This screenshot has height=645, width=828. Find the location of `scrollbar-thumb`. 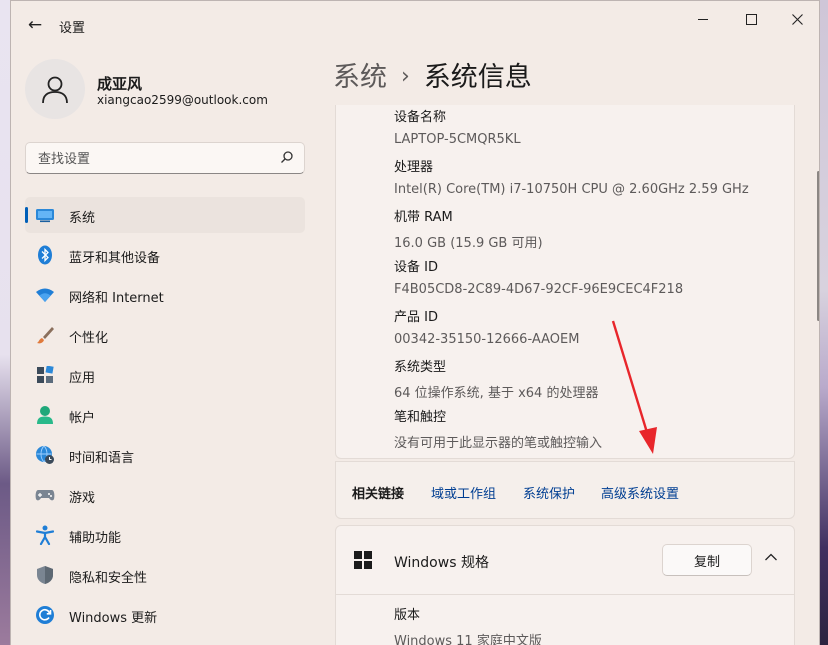

scrollbar-thumb is located at coordinates (818, 246).